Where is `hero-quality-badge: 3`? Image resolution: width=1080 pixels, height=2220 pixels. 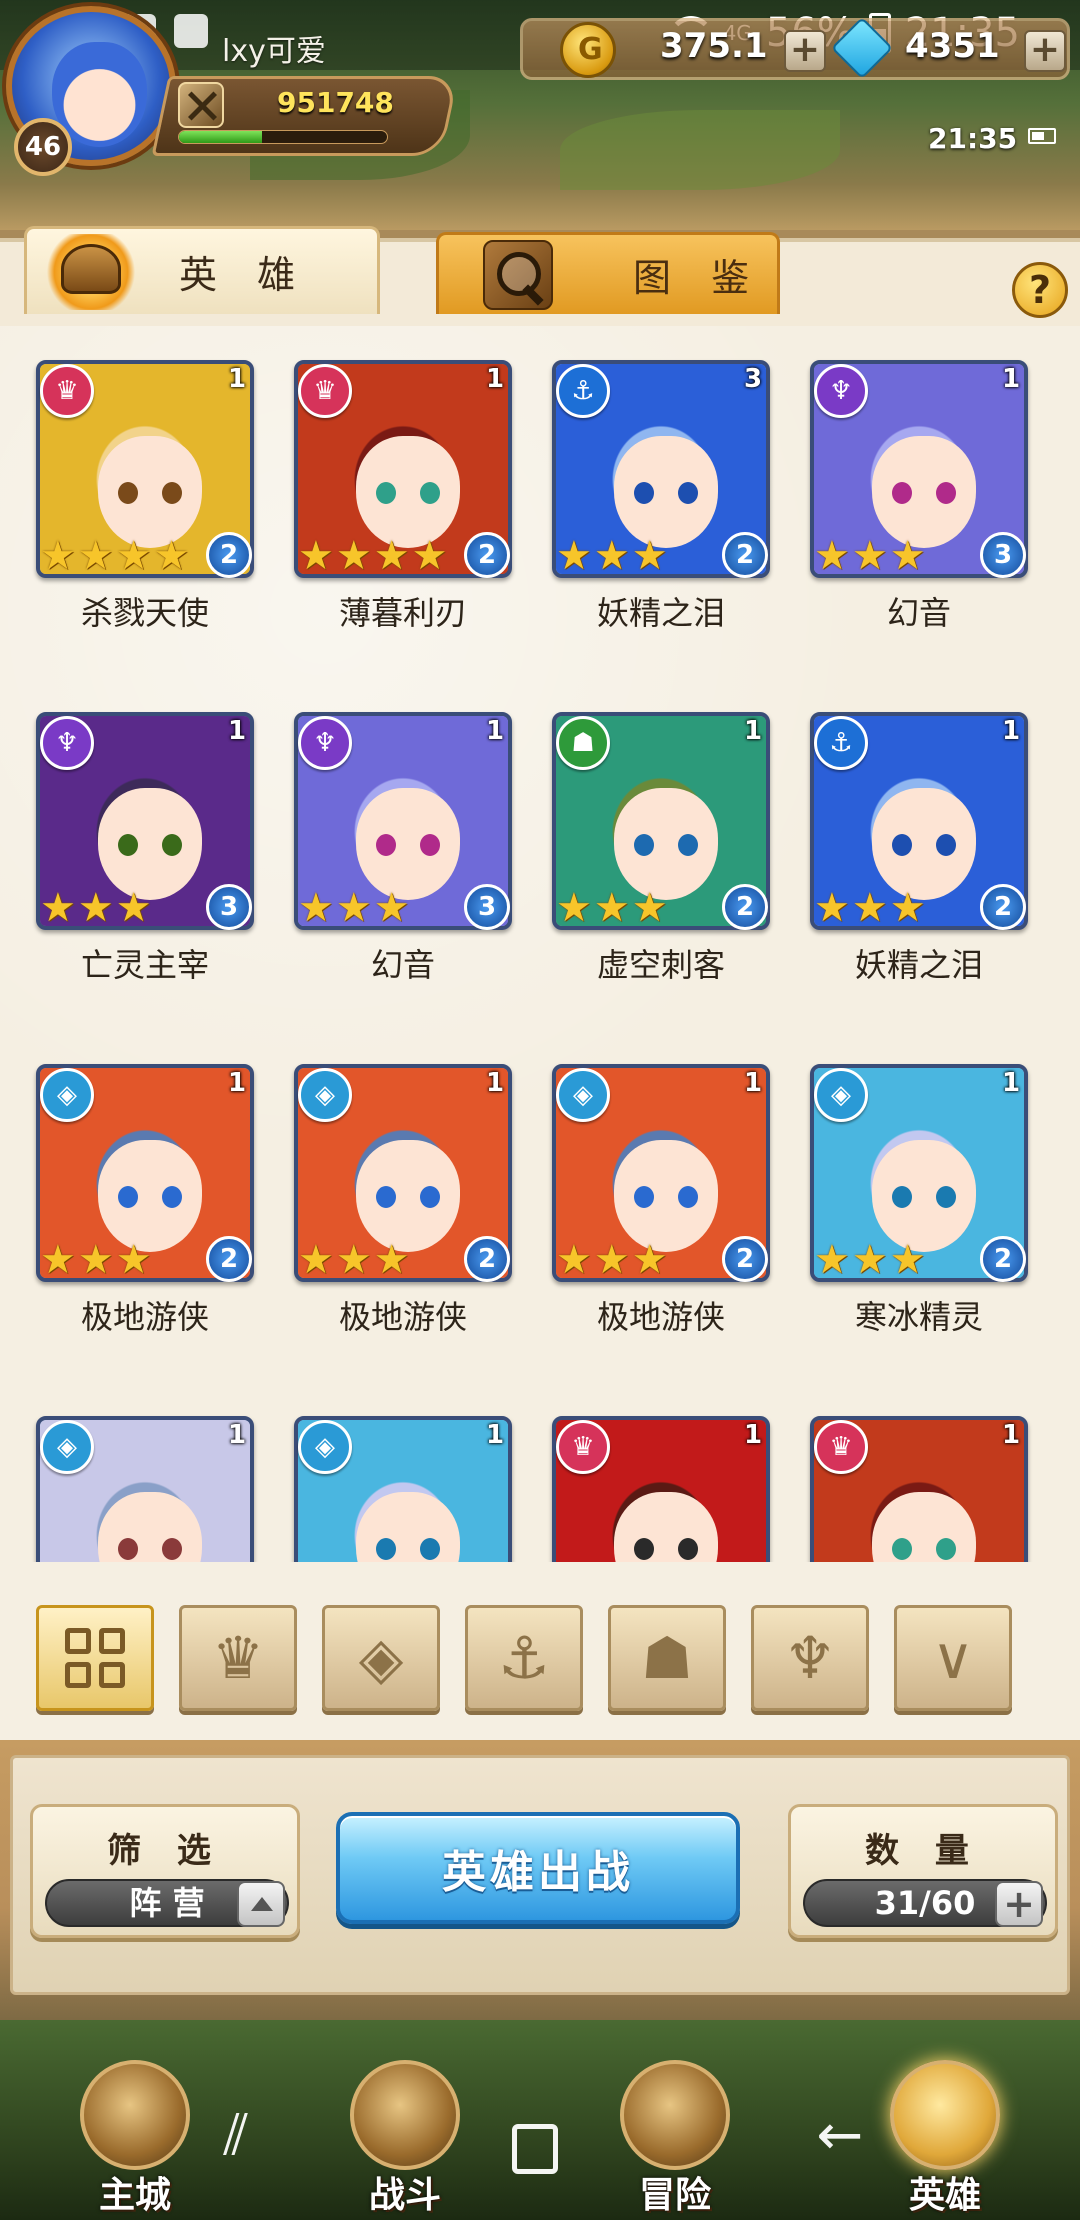 hero-quality-badge: 3 is located at coordinates (1003, 555).